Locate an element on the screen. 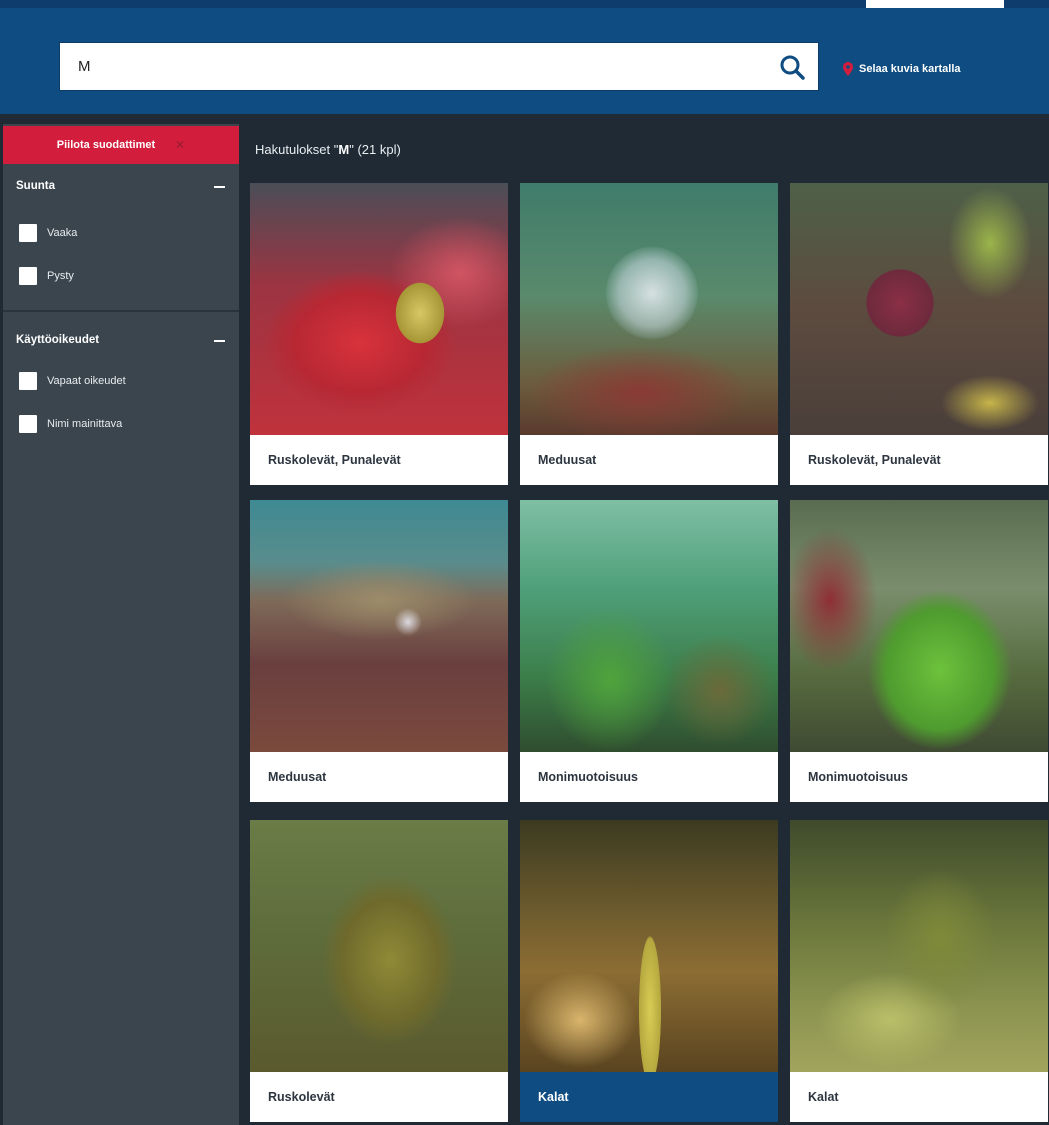  result-card: Kalat is located at coordinates (919, 971).